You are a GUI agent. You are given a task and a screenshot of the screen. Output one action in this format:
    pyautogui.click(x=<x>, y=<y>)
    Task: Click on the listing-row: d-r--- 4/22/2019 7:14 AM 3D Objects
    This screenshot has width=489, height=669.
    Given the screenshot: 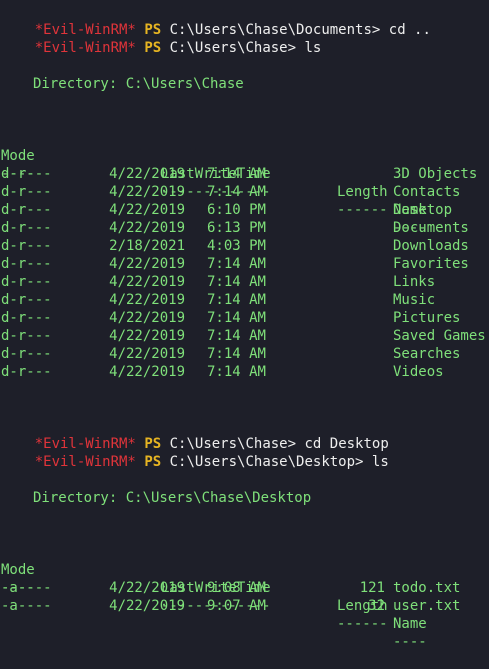 What is the action you would take?
    pyautogui.click(x=244, y=174)
    